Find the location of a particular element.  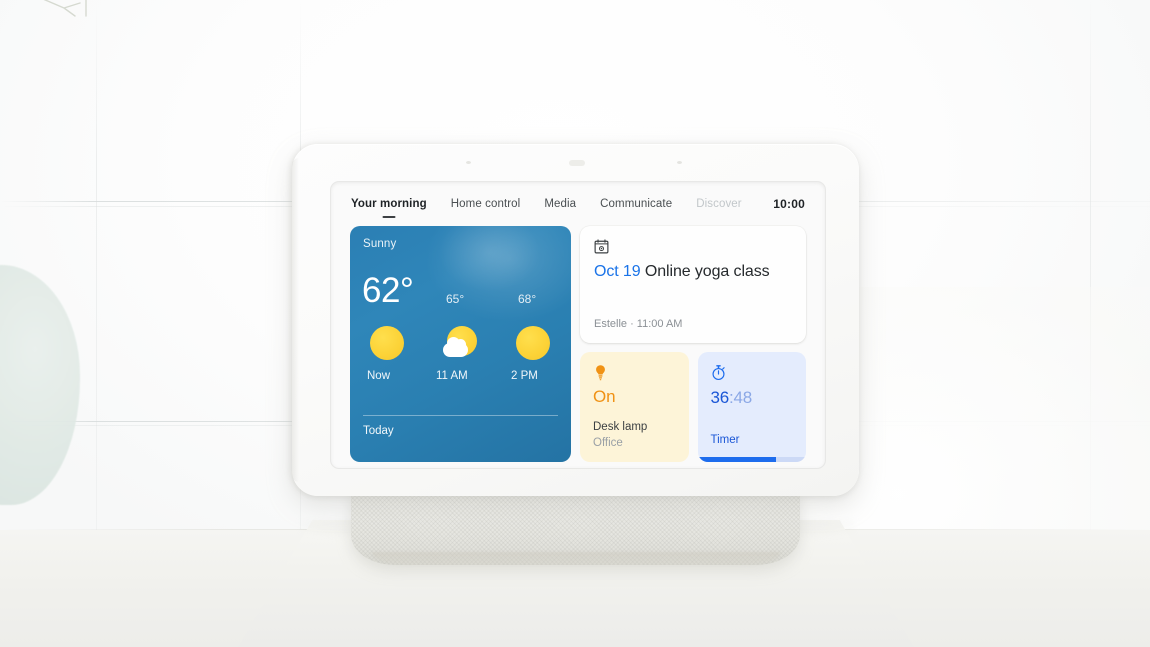

timer-minutes: 36 is located at coordinates (720, 397).